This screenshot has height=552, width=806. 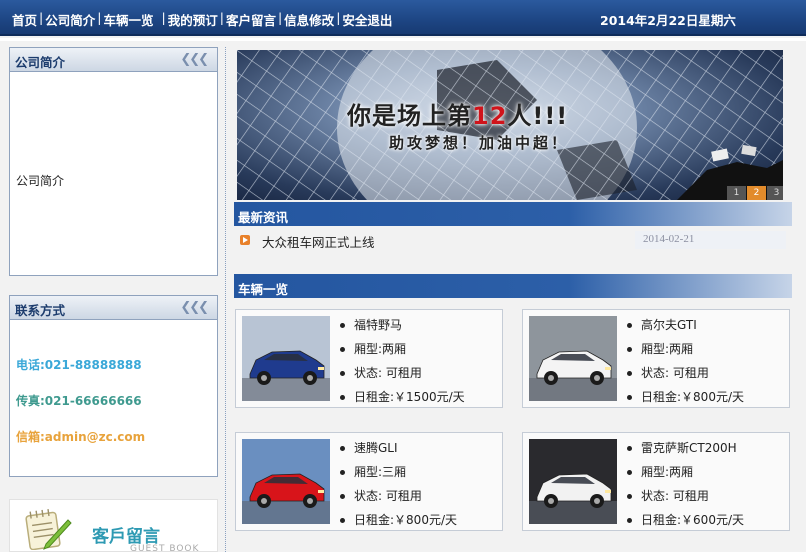 I want to click on car-name: 福特野马, so click(x=402, y=328).